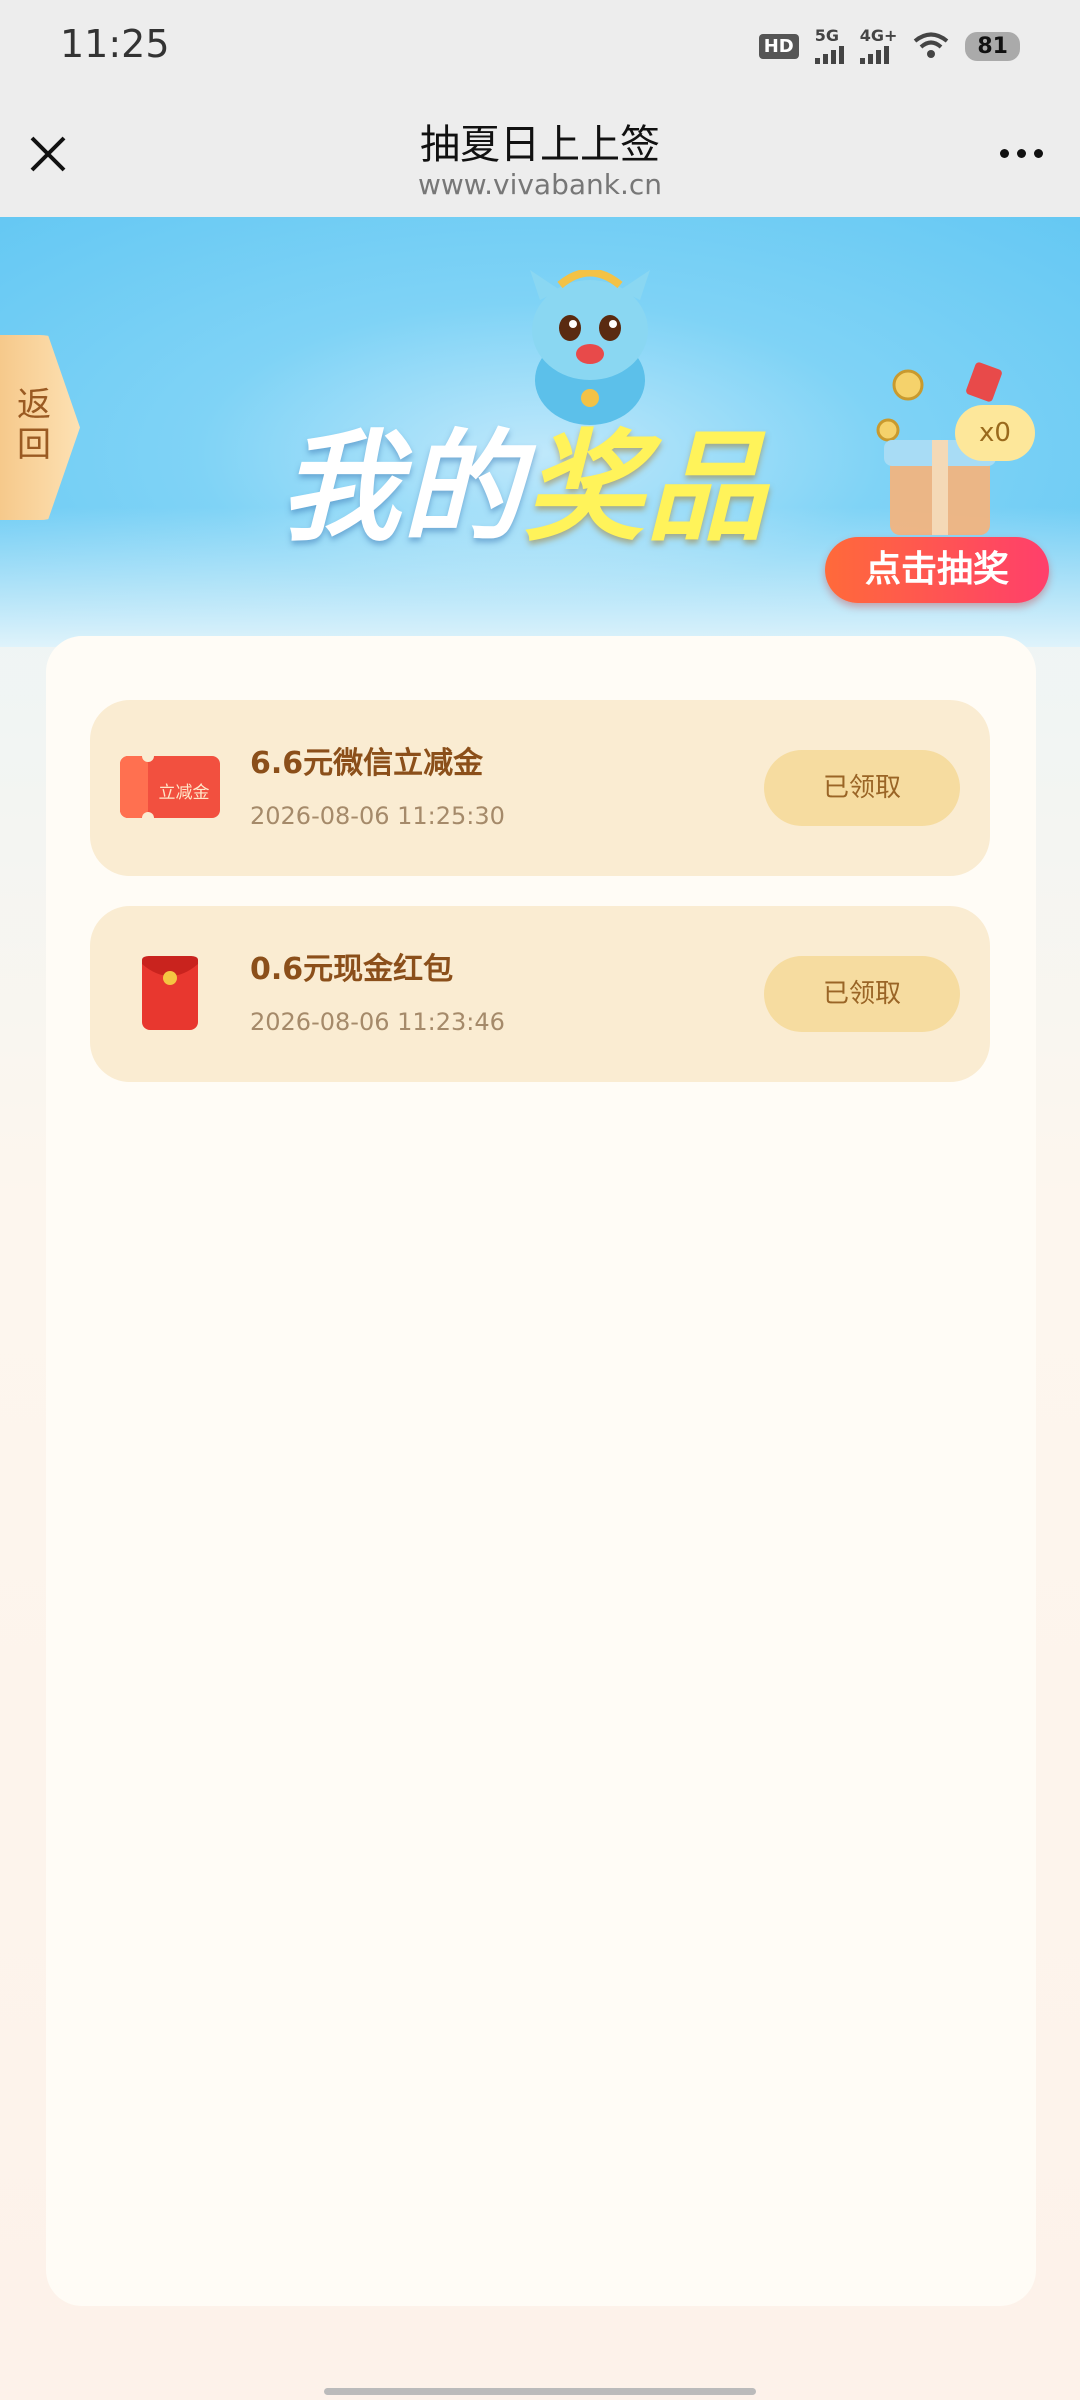 The image size is (1080, 2400). What do you see at coordinates (540, 788) in the screenshot?
I see `prize-item-coupon: 立减金 6.6元微信立减金 2026-08-06 11:25:30 已领取` at bounding box center [540, 788].